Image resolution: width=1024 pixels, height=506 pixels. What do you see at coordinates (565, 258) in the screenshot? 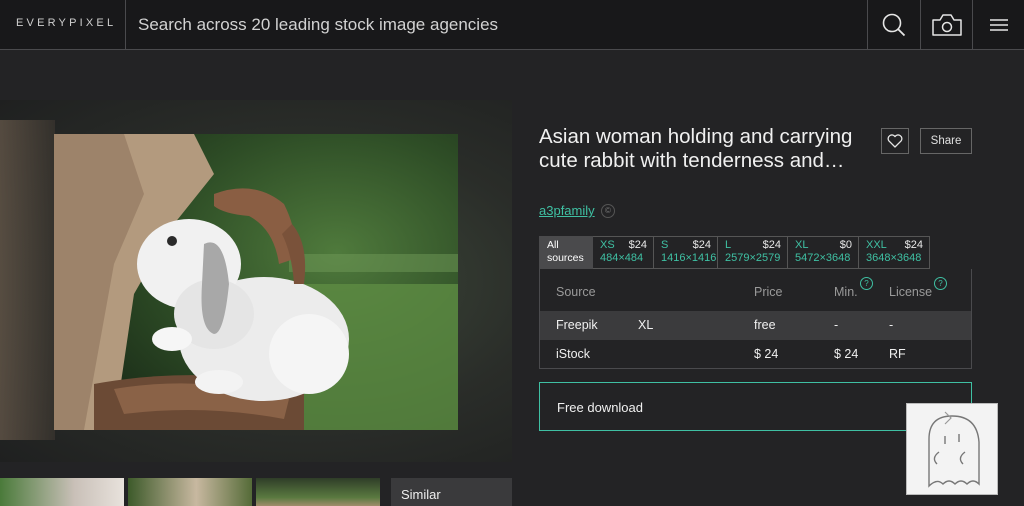
I see `tab-all-sublabel: sources` at bounding box center [565, 258].